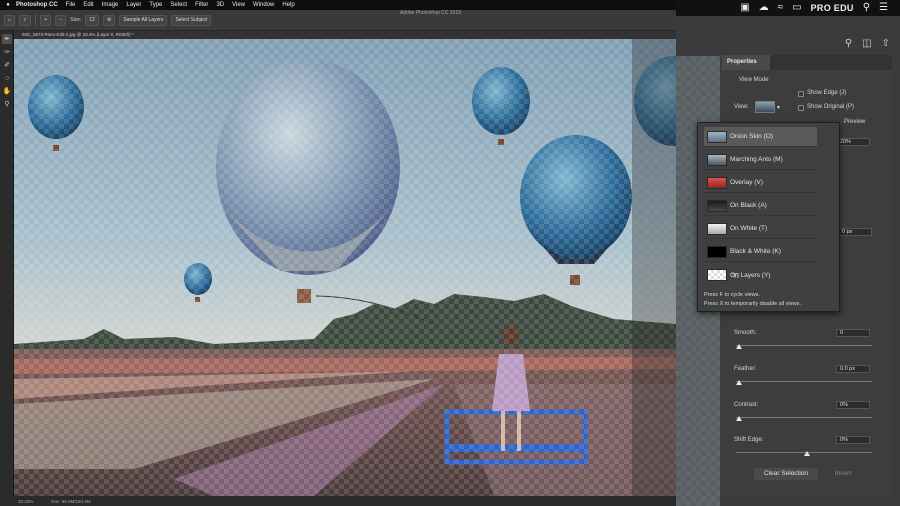 This screenshot has height=506, width=900. What do you see at coordinates (717, 205) in the screenshot?
I see `on-black-thumbnail` at bounding box center [717, 205].